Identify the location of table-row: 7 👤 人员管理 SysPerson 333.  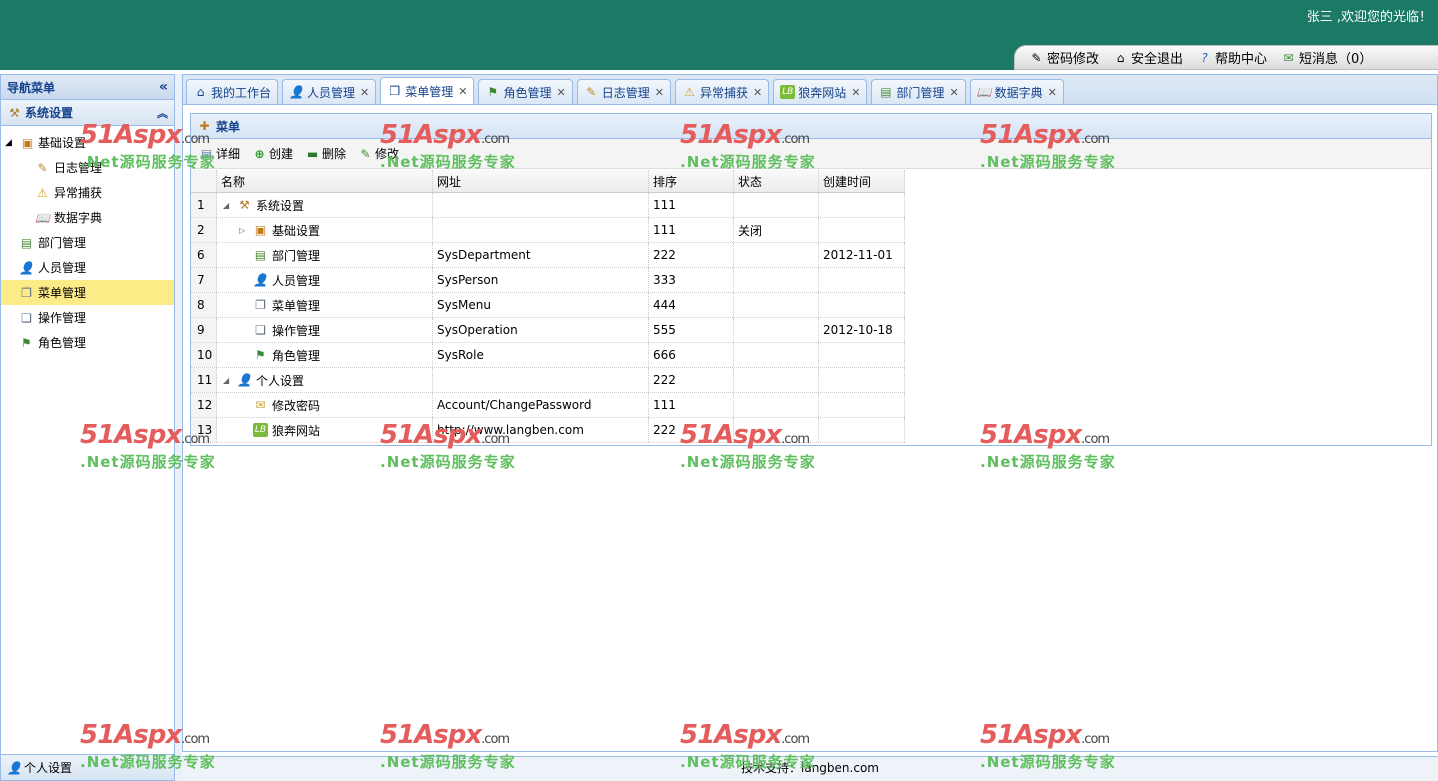
(548, 280).